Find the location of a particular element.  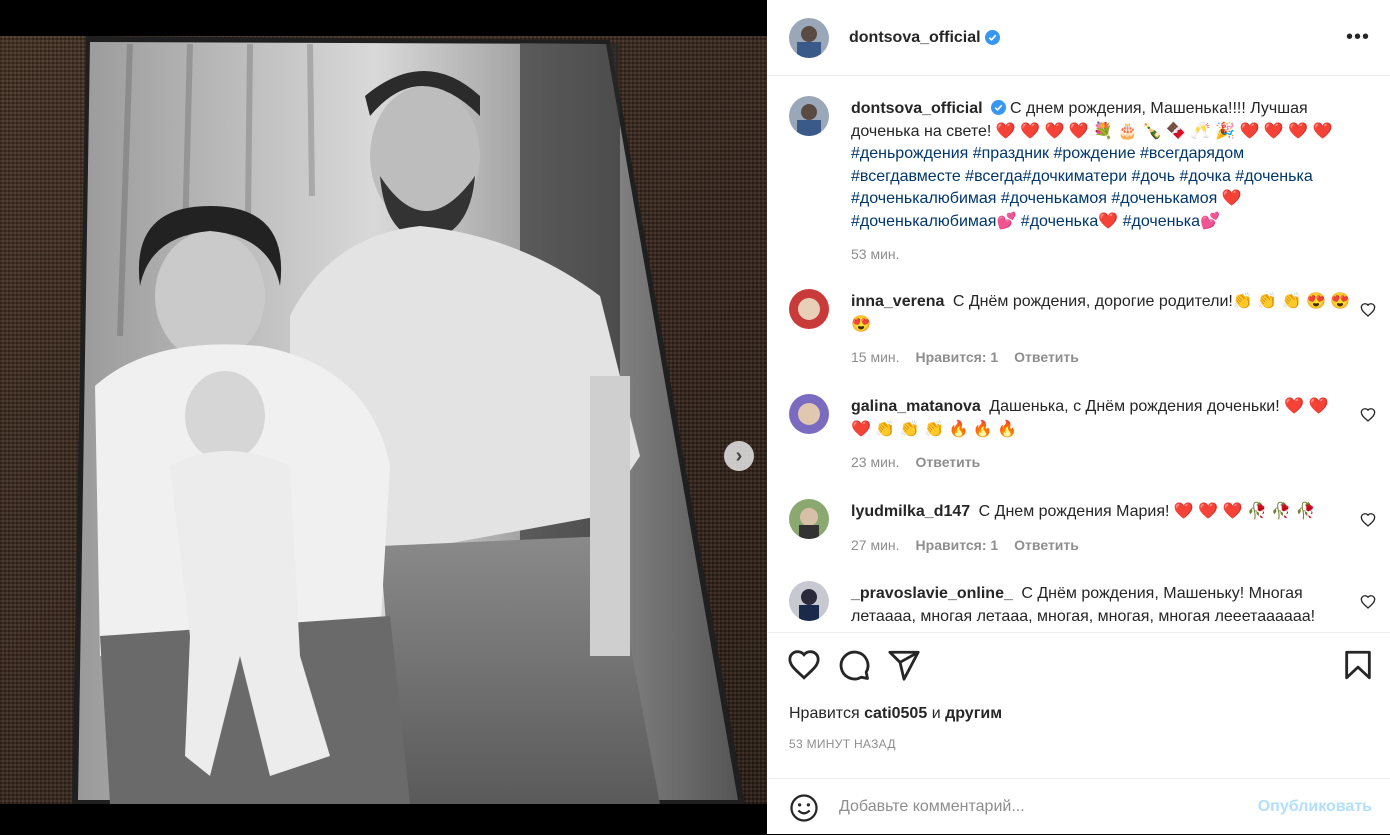

comment-meta: 23 мин. Ответить is located at coordinates (1101, 462).